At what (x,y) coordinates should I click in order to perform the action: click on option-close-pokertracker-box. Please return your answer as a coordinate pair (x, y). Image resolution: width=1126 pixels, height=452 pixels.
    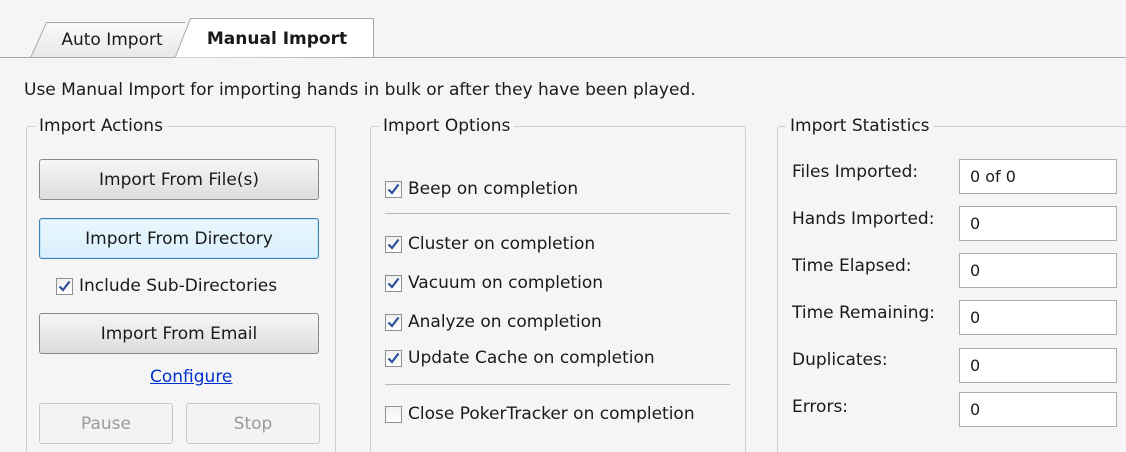
    Looking at the image, I should click on (393, 414).